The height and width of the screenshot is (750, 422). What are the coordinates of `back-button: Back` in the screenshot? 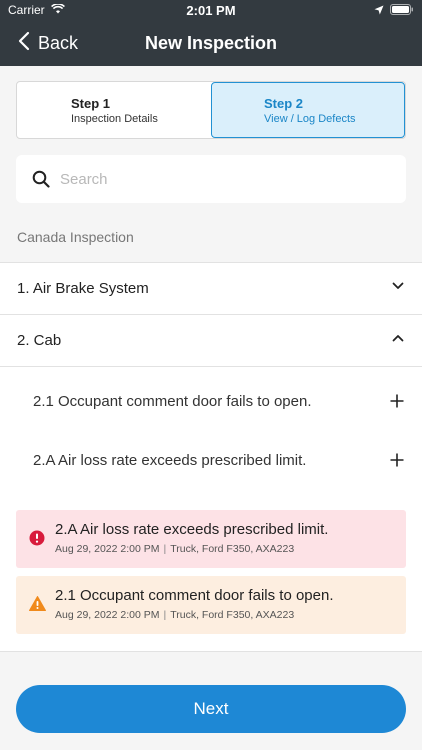 It's located at (48, 43).